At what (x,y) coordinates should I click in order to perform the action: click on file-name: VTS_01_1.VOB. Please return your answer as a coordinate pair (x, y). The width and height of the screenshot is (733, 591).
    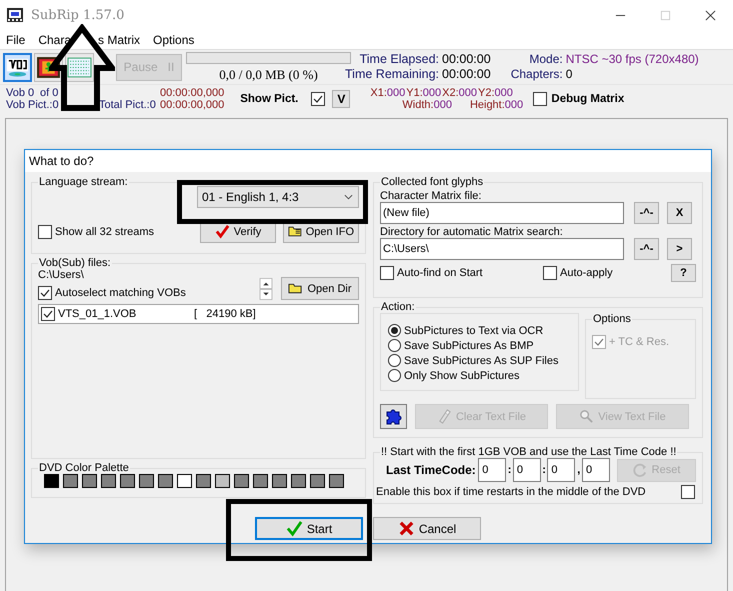
    Looking at the image, I should click on (126, 314).